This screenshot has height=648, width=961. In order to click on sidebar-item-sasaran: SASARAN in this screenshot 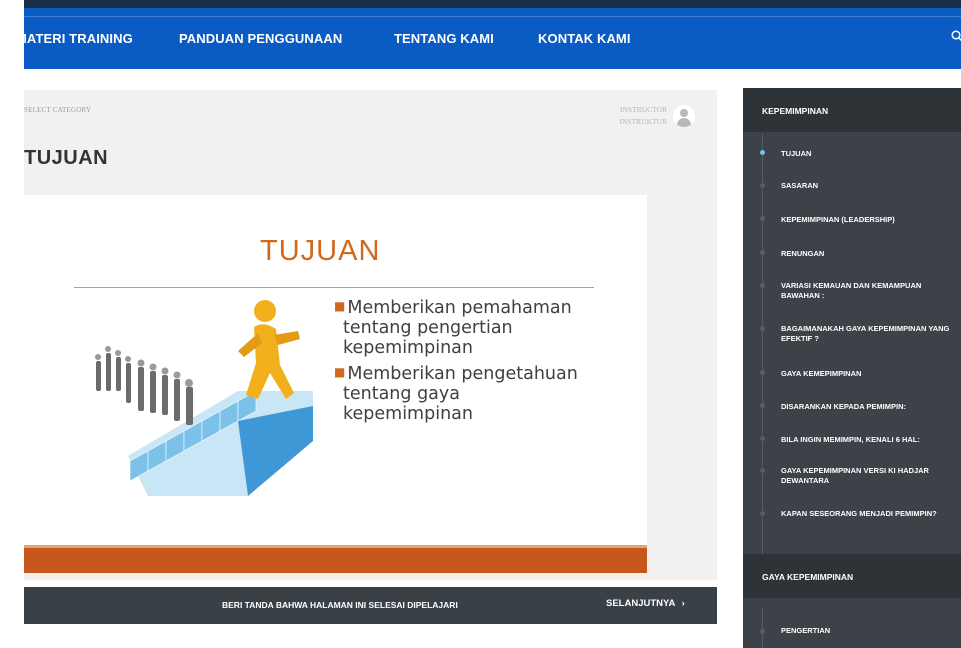, I will do `click(870, 186)`.